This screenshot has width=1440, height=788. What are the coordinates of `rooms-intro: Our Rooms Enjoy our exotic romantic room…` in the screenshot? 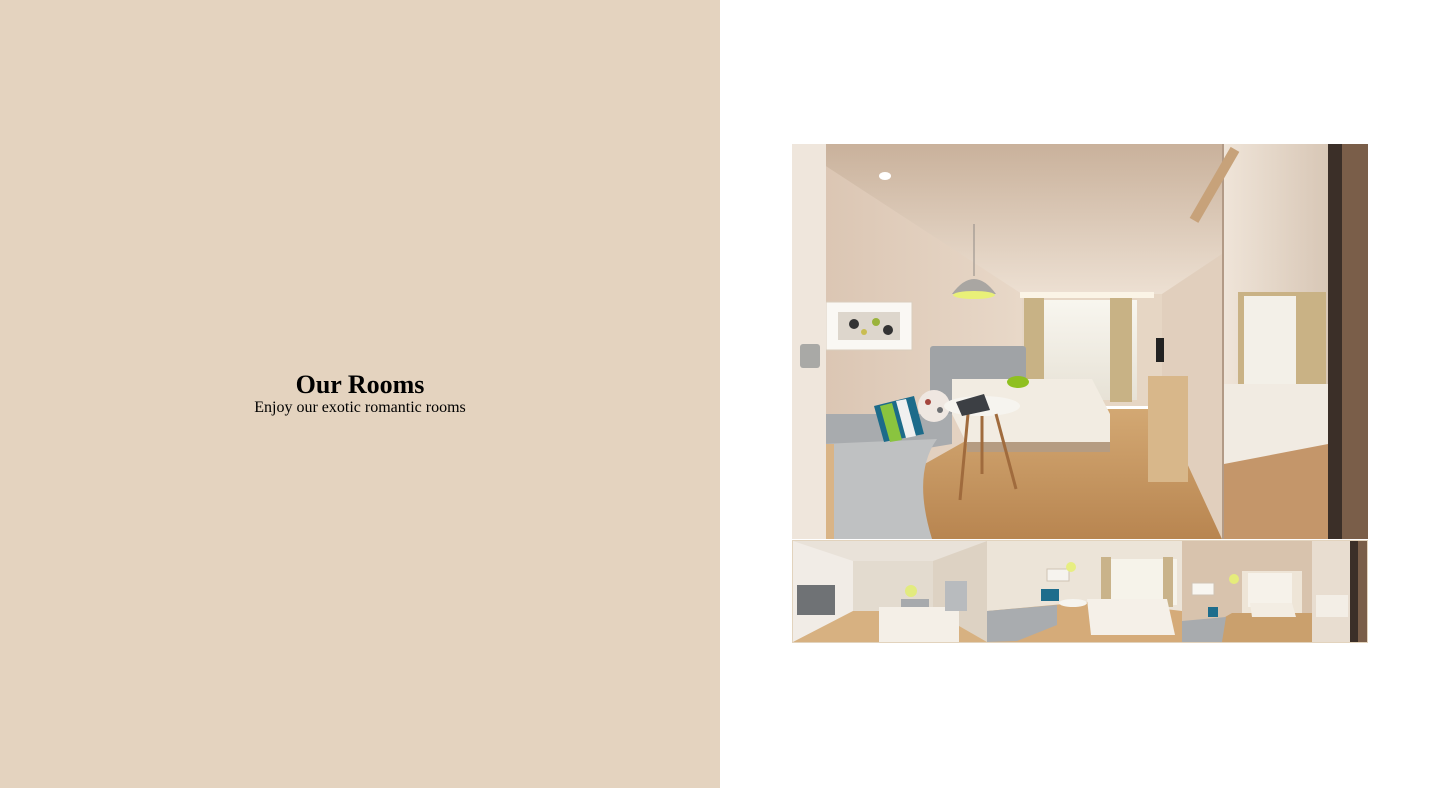 It's located at (360, 393).